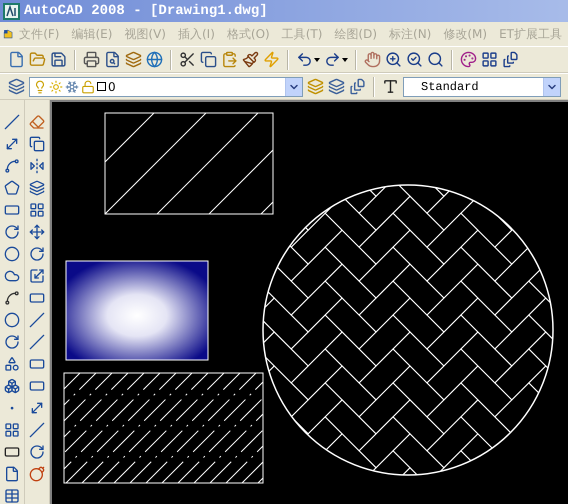 Image resolution: width=568 pixels, height=504 pixels. I want to click on file-stack-icon, so click(510, 59).